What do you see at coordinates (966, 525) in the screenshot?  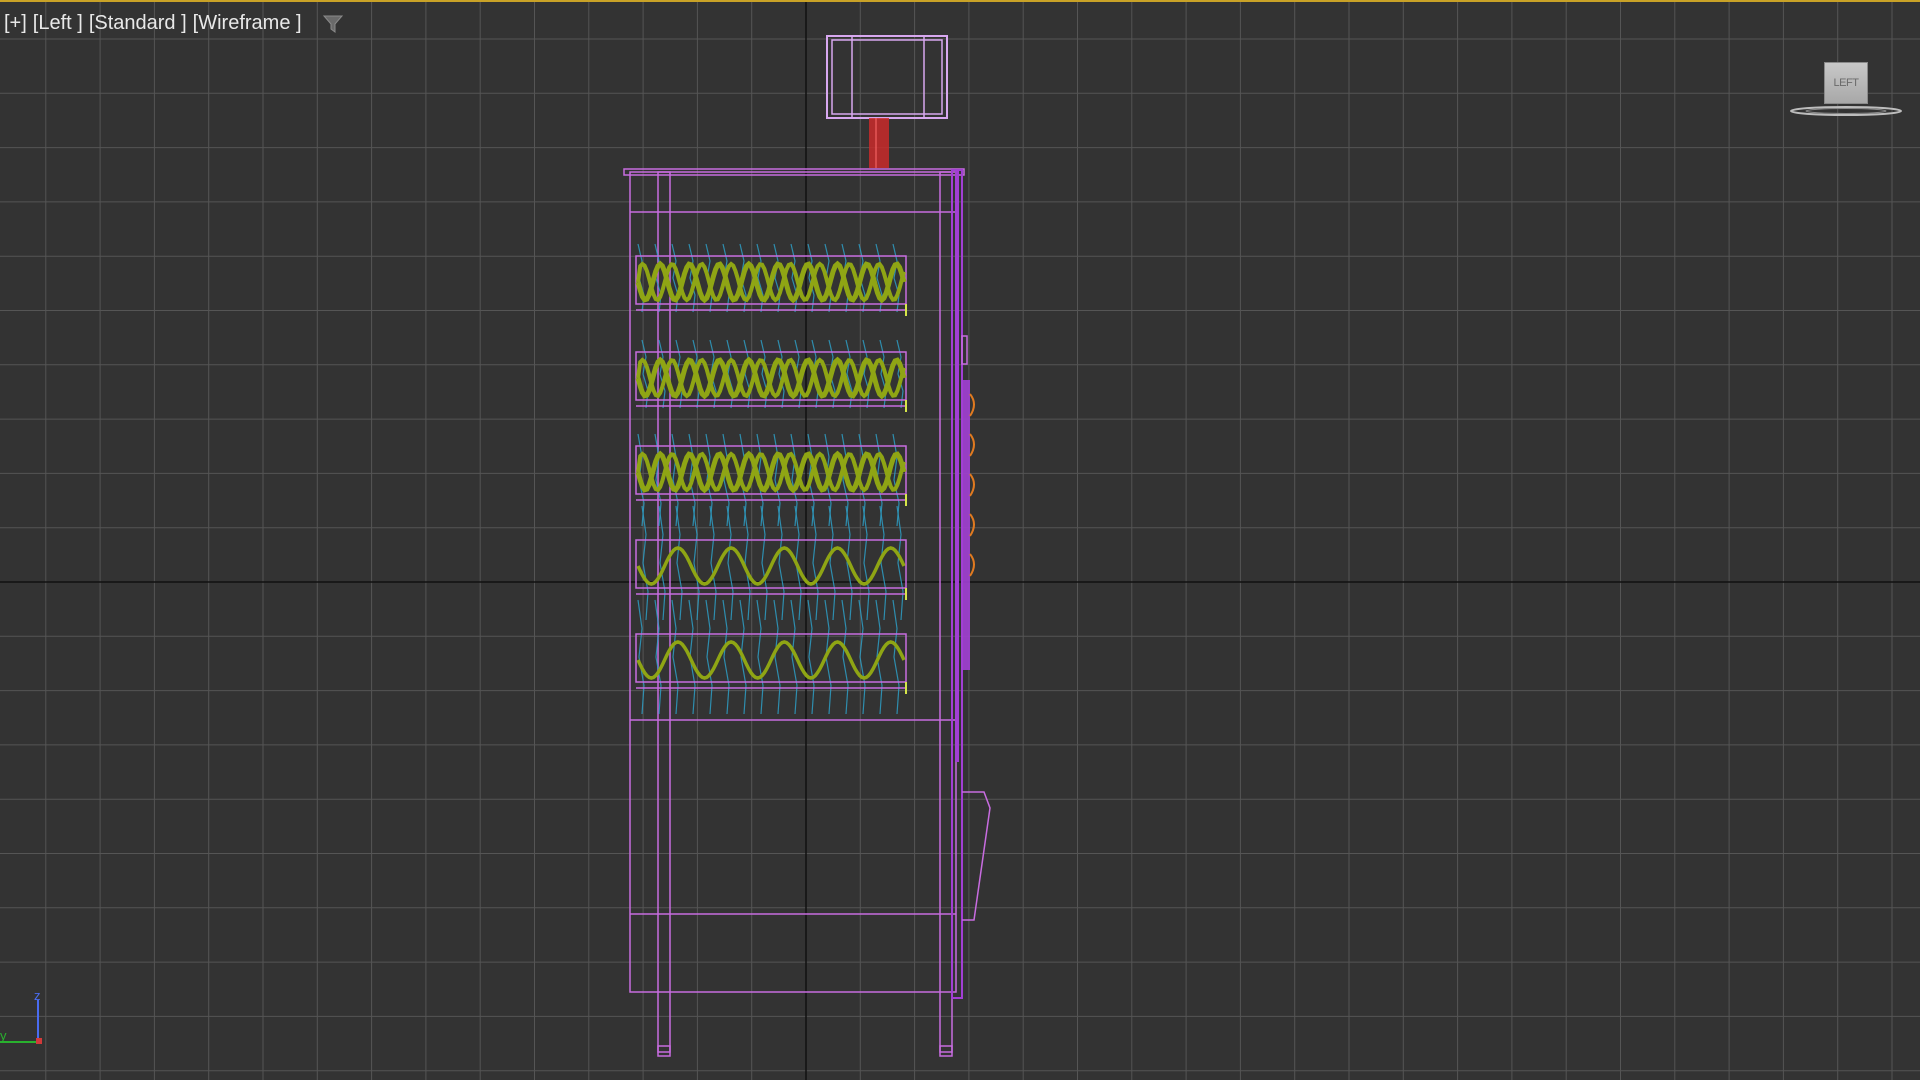 I see `control-panel` at bounding box center [966, 525].